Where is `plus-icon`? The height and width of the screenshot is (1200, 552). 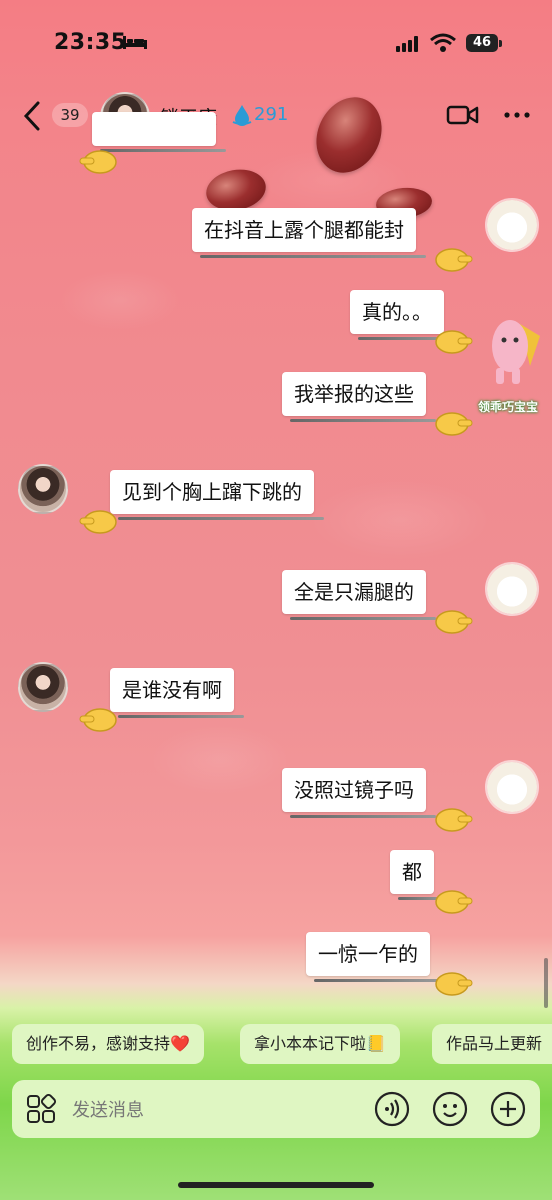
plus-icon is located at coordinates (508, 1109).